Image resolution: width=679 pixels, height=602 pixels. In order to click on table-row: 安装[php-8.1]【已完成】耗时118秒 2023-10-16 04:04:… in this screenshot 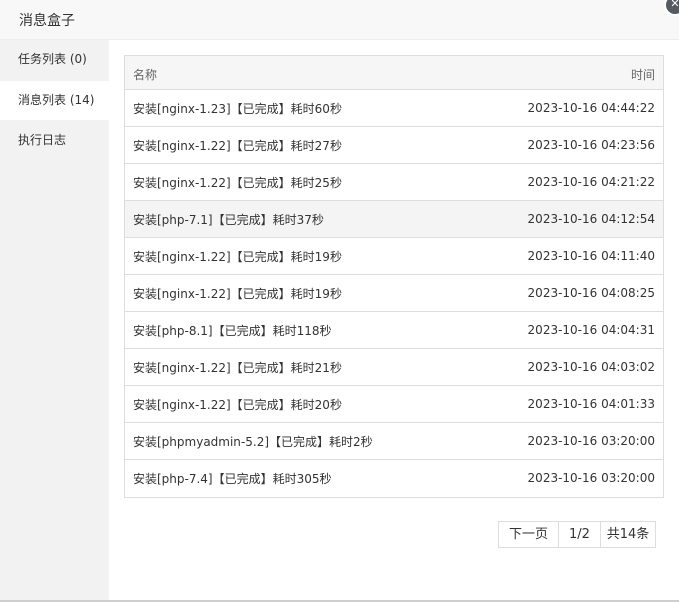, I will do `click(394, 330)`.